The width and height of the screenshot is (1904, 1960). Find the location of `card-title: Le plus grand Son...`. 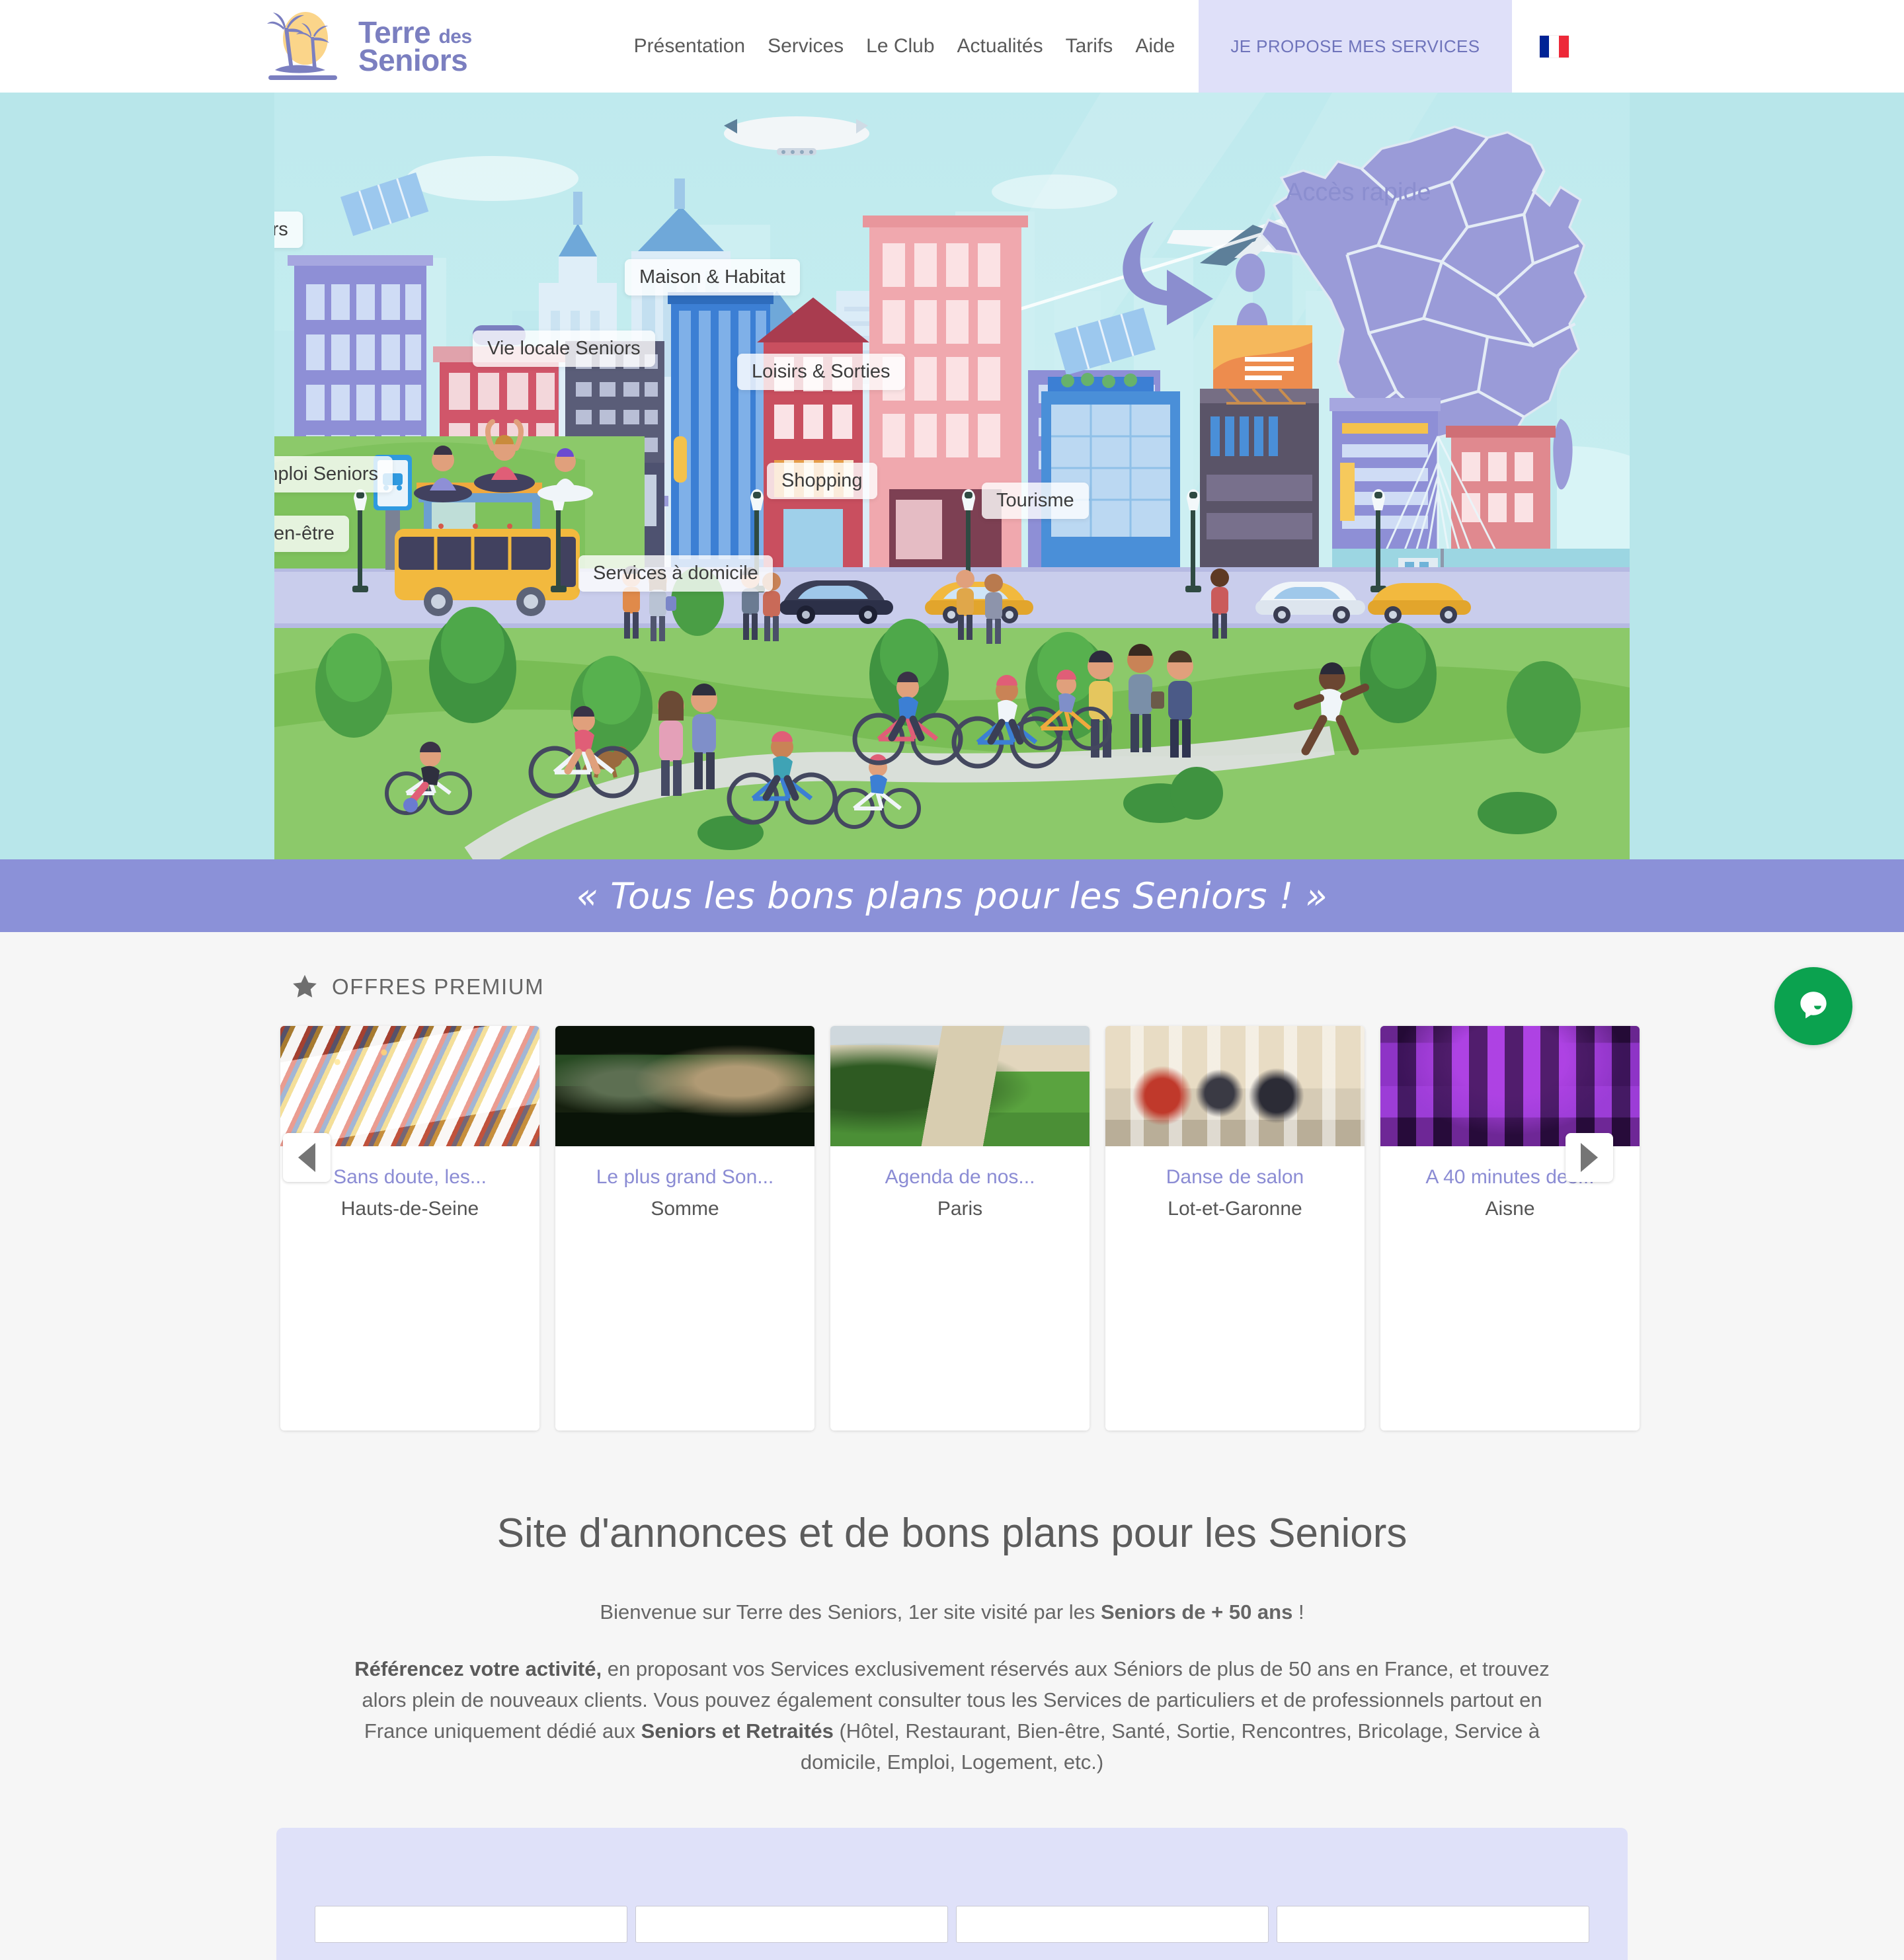

card-title: Le plus grand Son... is located at coordinates (685, 1177).